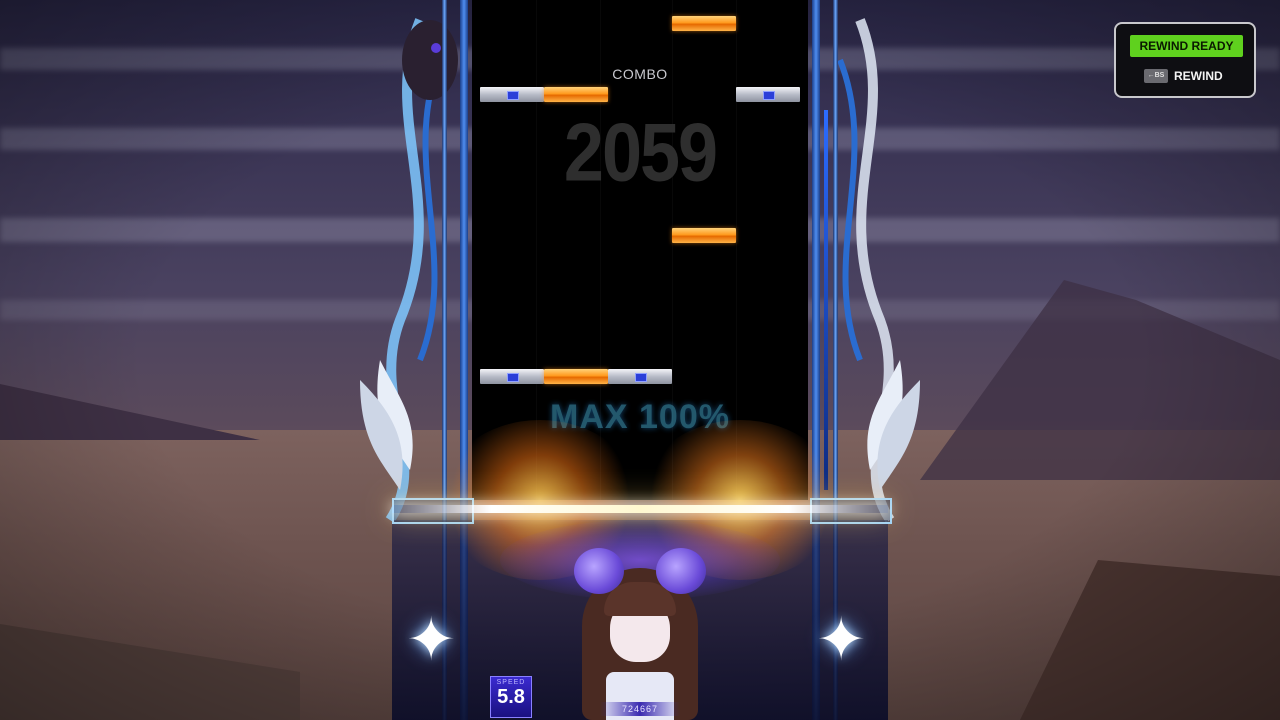 The width and height of the screenshot is (1280, 720). I want to click on score-display: 724667, so click(640, 709).